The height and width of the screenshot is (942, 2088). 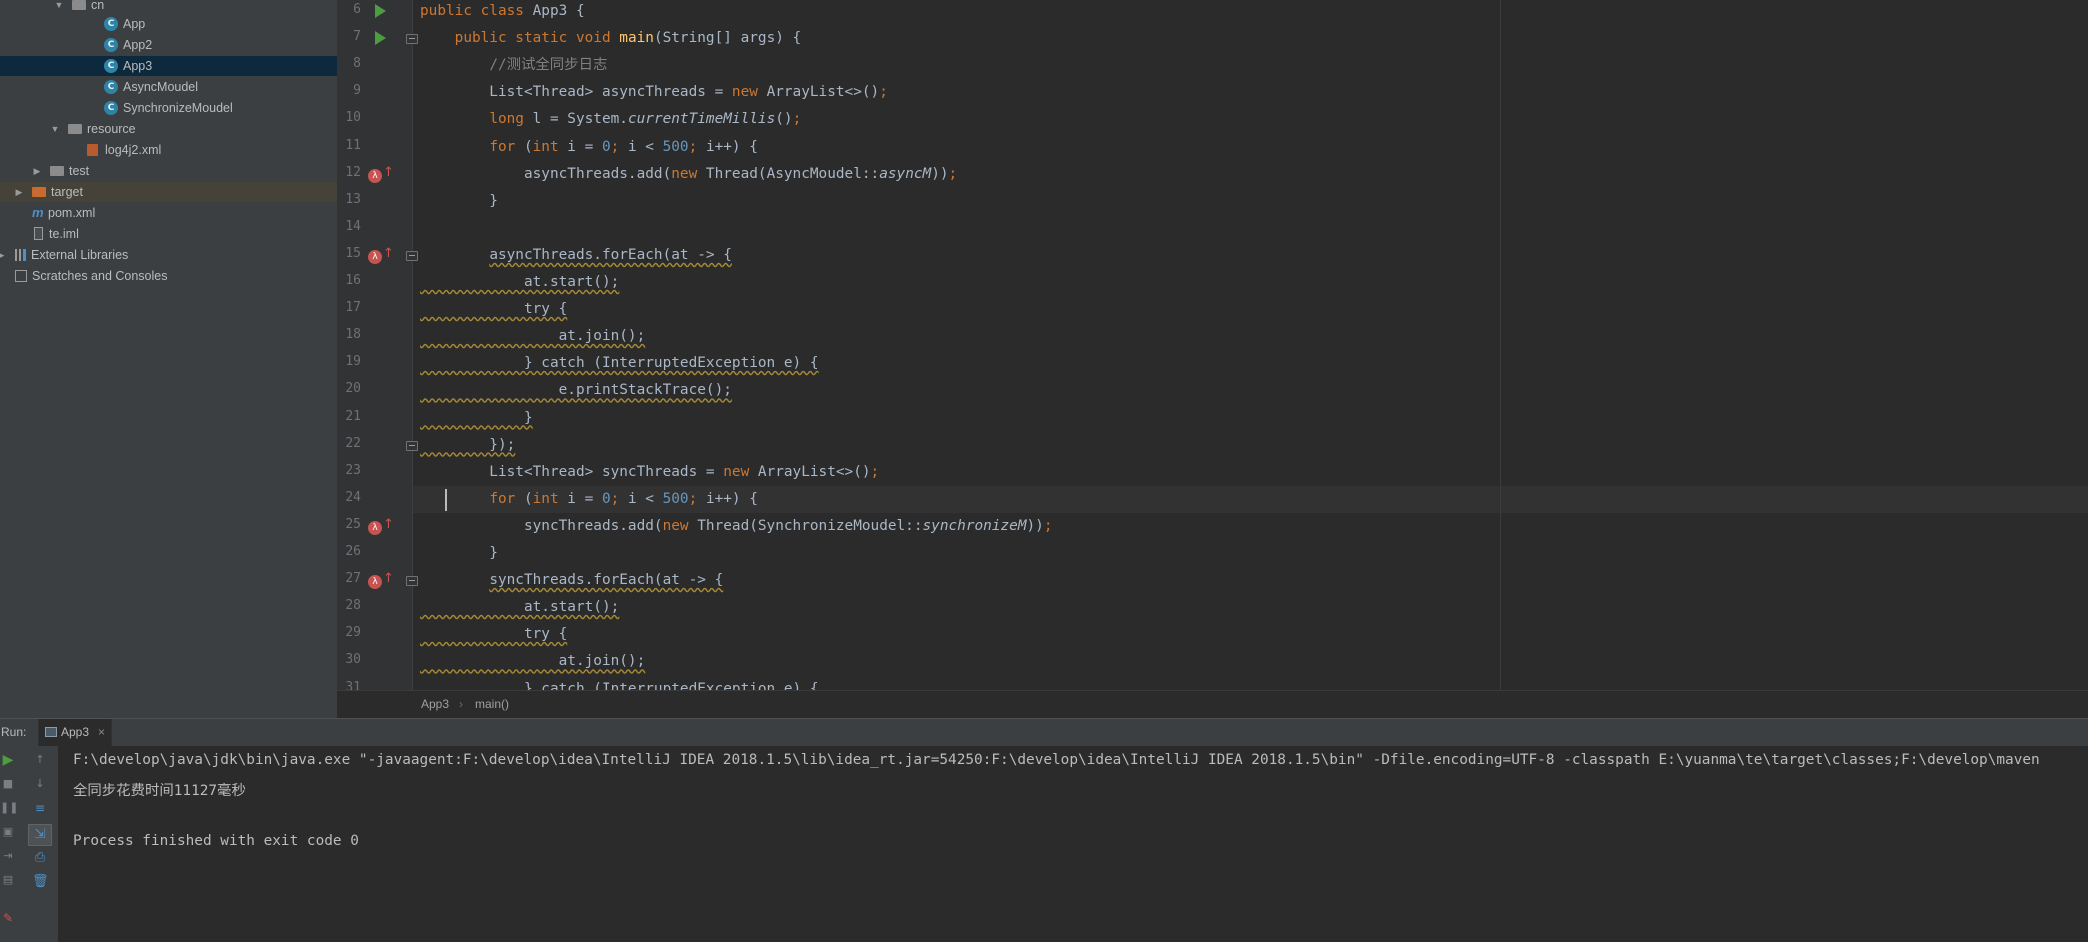 What do you see at coordinates (168, 87) in the screenshot?
I see `tree-item-asyncmoudel: C AsyncMoudel` at bounding box center [168, 87].